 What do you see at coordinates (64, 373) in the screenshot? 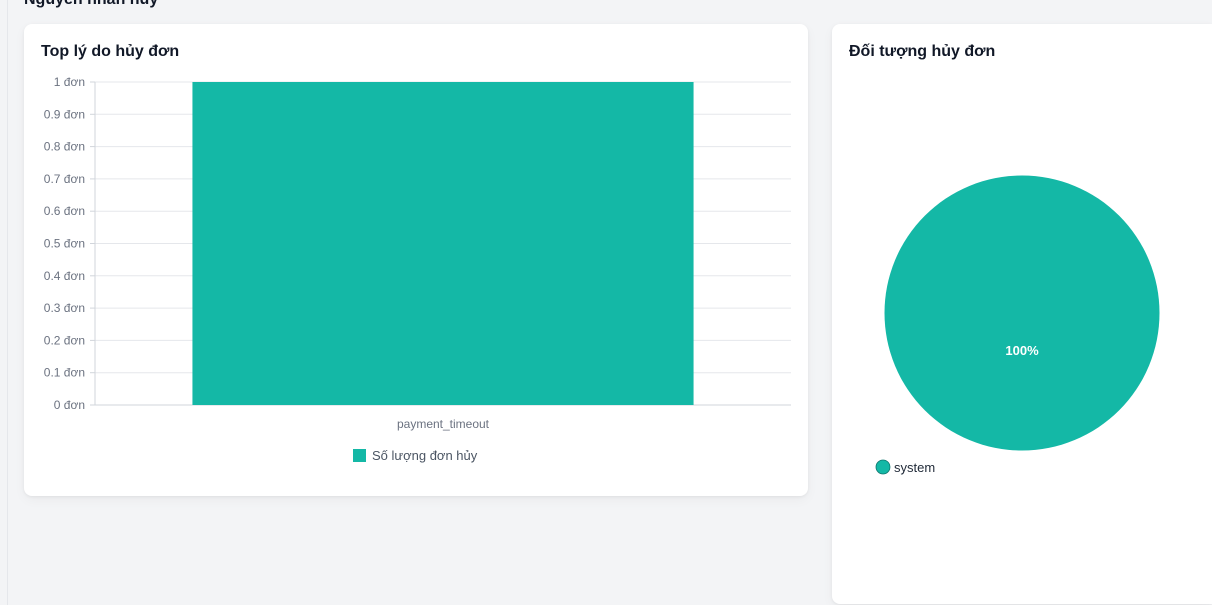
I see `y-tick-label: 0.1 đơn` at bounding box center [64, 373].